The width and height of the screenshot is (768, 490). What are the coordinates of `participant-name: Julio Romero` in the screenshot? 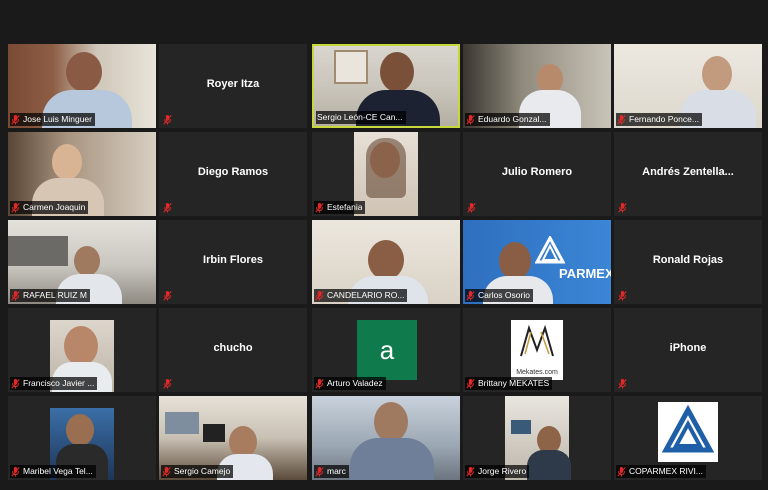 It's located at (537, 172).